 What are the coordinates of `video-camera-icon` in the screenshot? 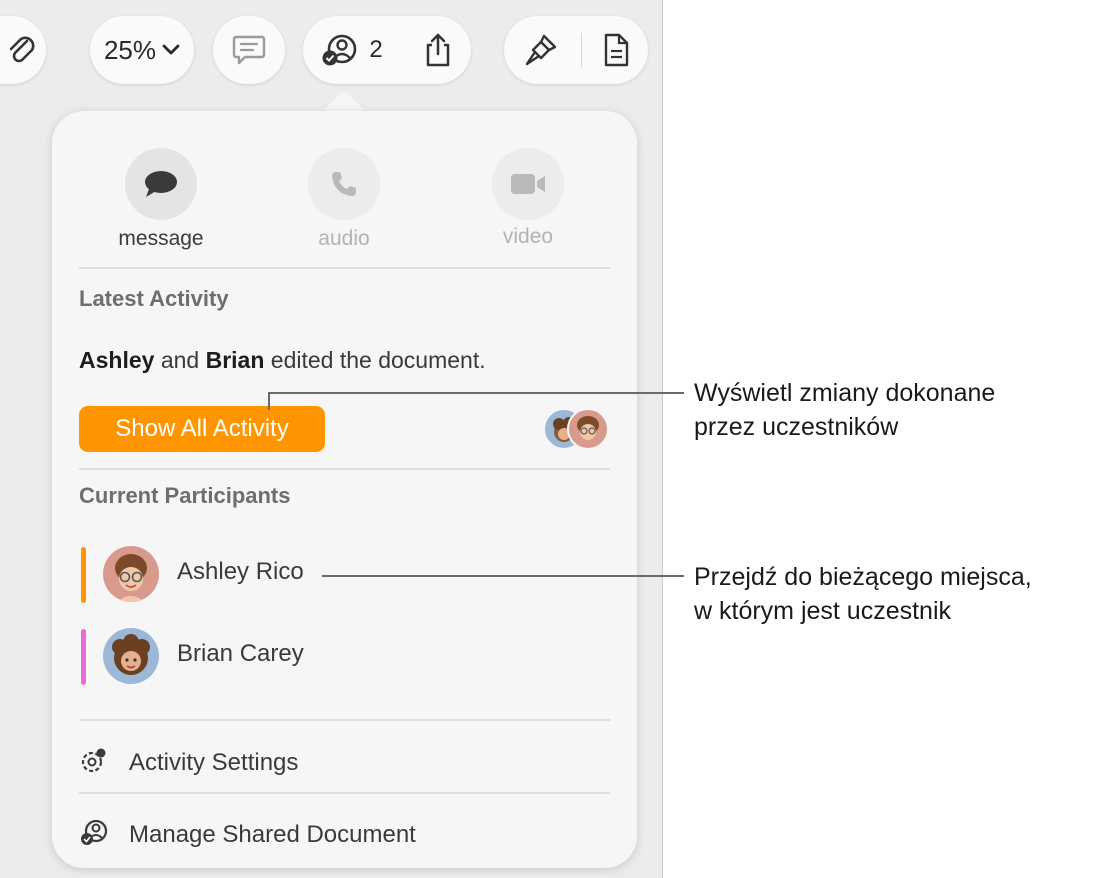 It's located at (528, 184).